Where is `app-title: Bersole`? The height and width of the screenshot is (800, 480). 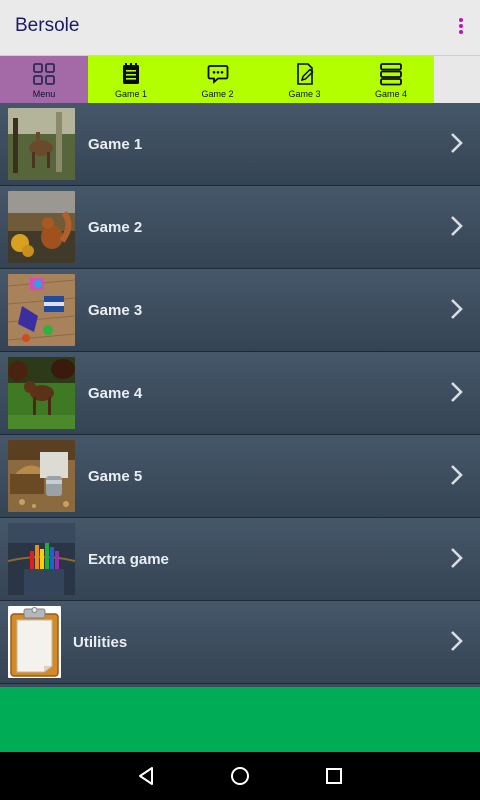
app-title: Bersole is located at coordinates (47, 25).